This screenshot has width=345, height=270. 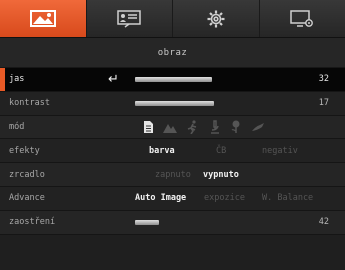 I want to click on contrast-slider, so click(x=174, y=103).